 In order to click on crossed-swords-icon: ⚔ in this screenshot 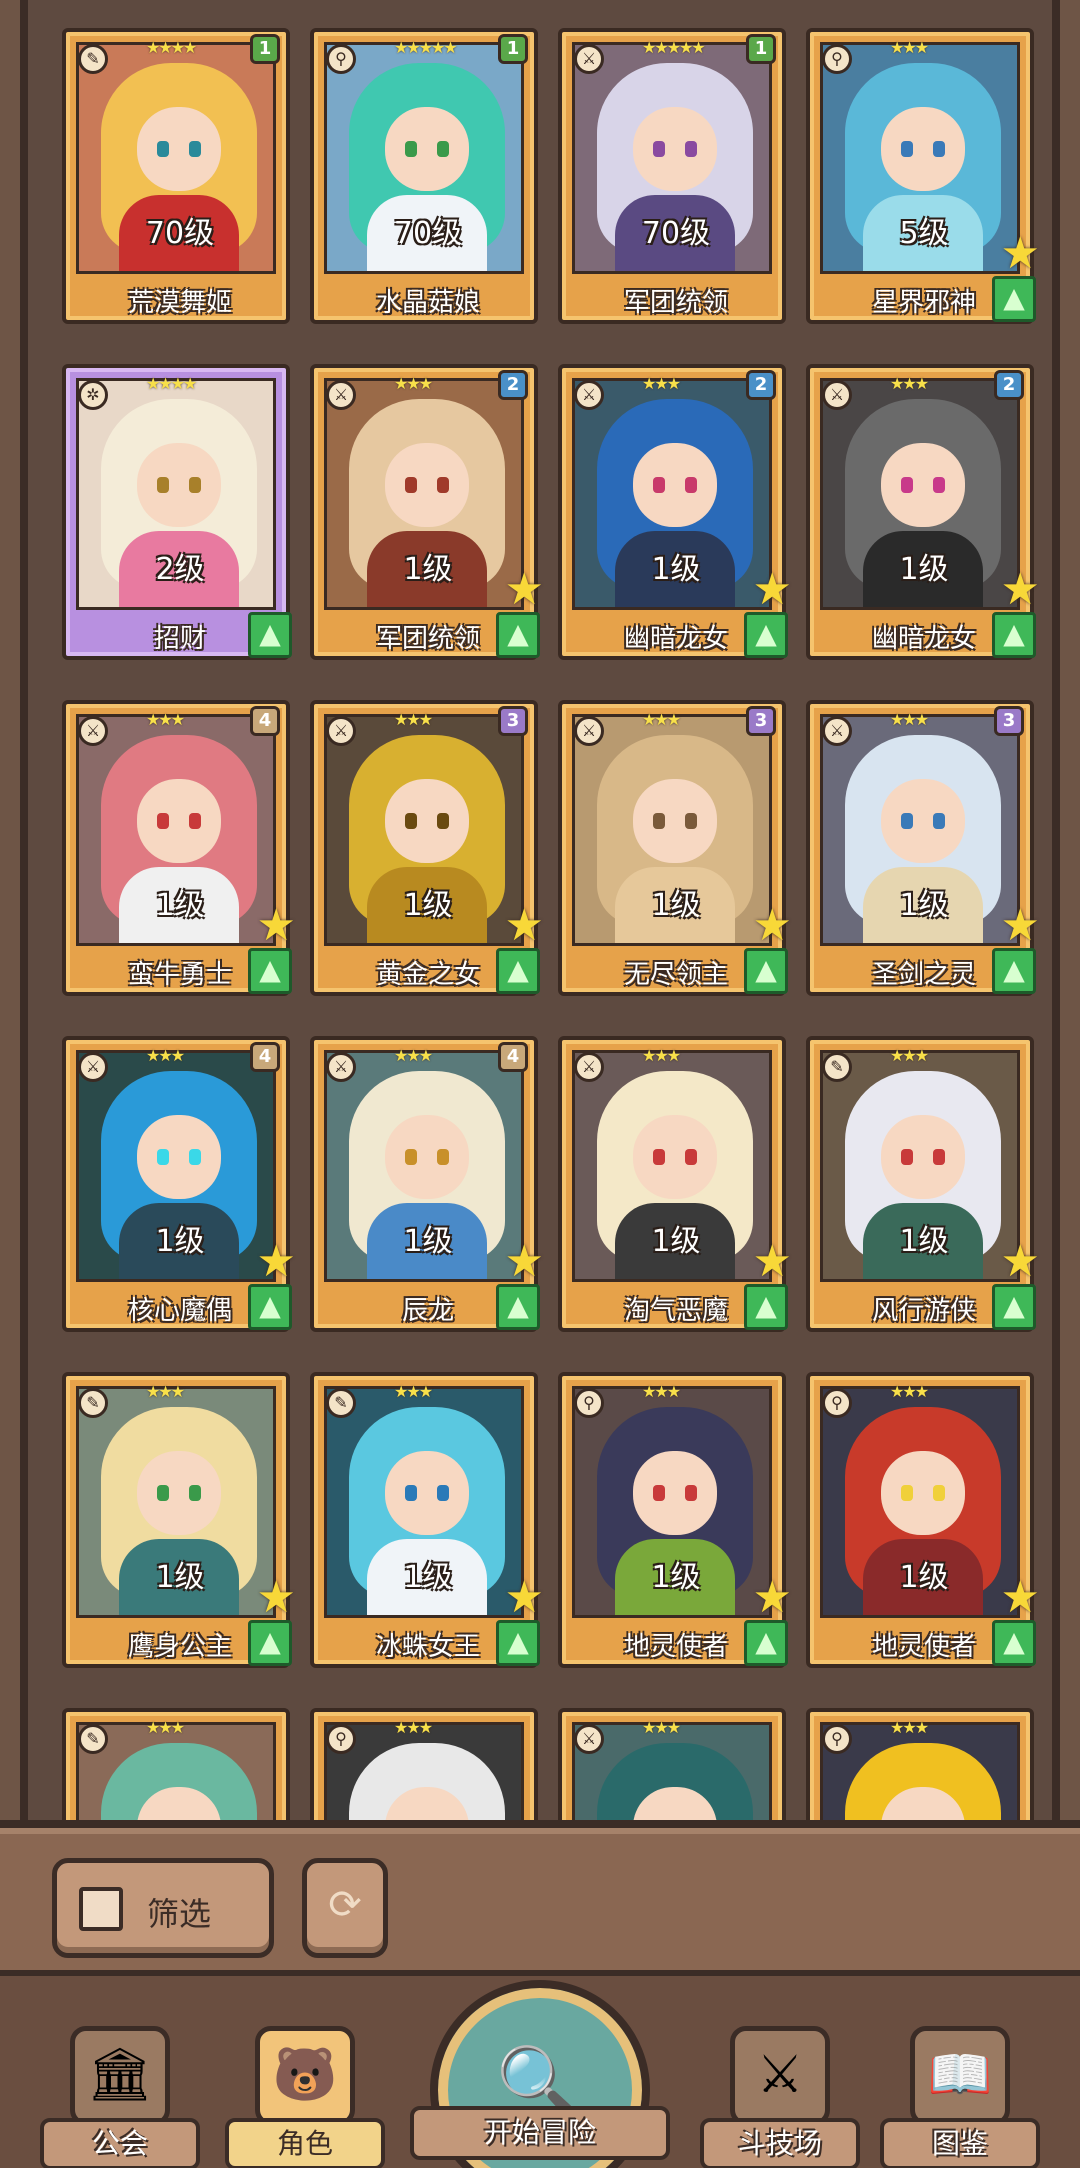, I will do `click(780, 2076)`.